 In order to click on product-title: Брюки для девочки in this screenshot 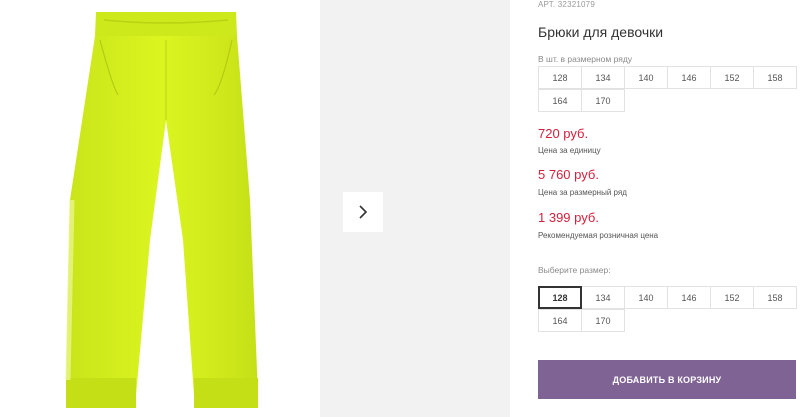, I will do `click(601, 32)`.